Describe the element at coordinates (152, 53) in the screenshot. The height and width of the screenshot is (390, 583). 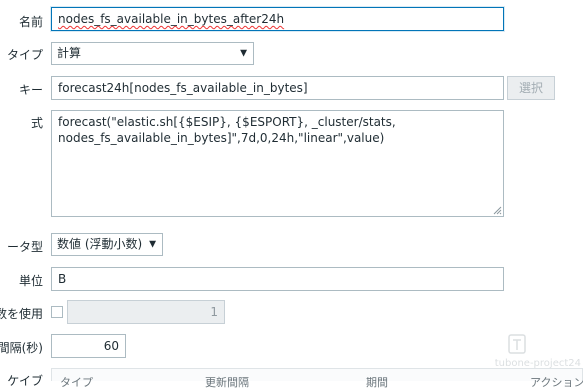
I see `type-select: 計算 ▼` at that location.